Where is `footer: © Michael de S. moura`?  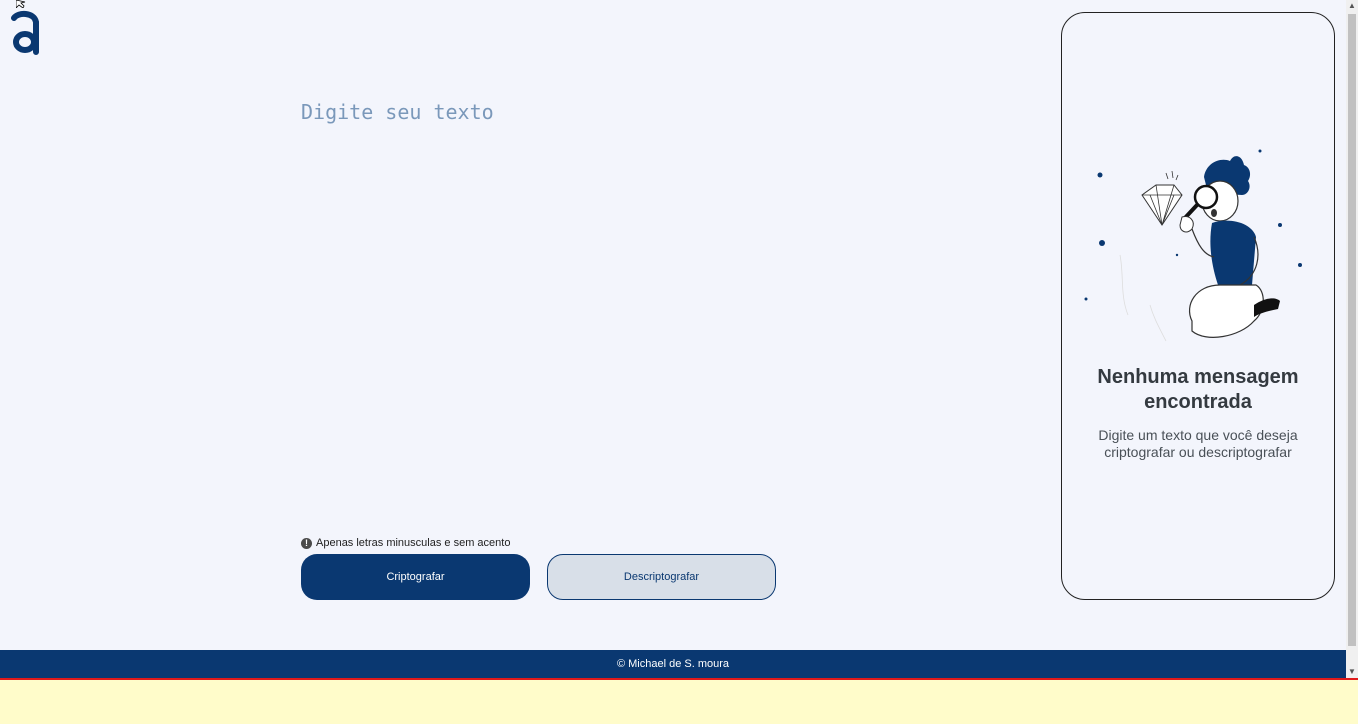
footer: © Michael de S. moura is located at coordinates (673, 664).